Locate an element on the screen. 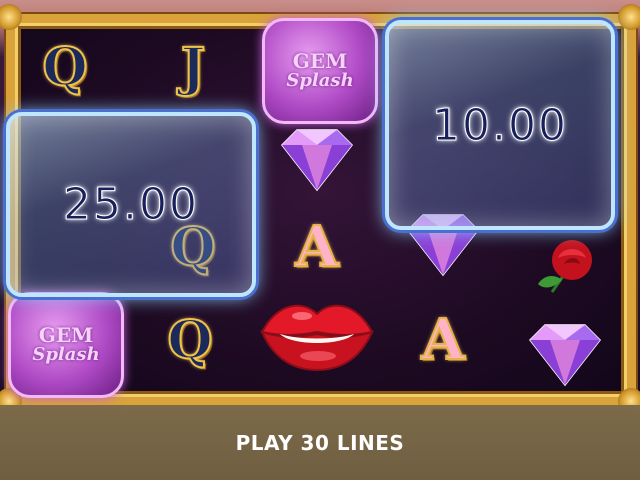 Image resolution: width=640 pixels, height=480 pixels. lips-icon is located at coordinates (317, 338).